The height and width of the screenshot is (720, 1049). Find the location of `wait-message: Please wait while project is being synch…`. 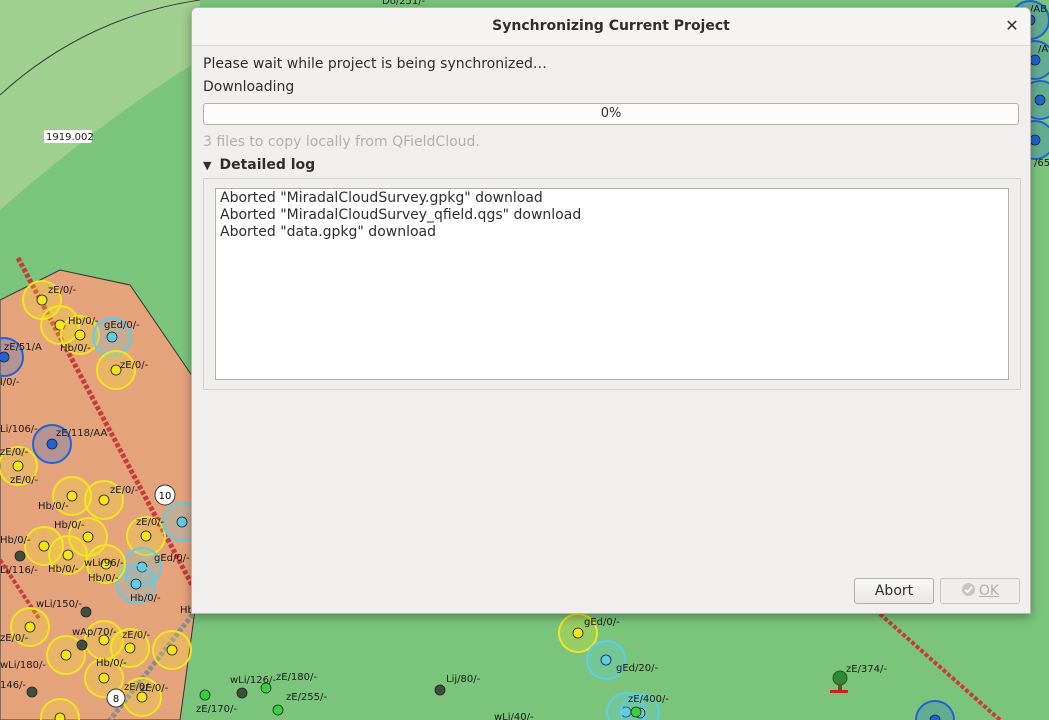

wait-message: Please wait while project is being synch… is located at coordinates (375, 64).